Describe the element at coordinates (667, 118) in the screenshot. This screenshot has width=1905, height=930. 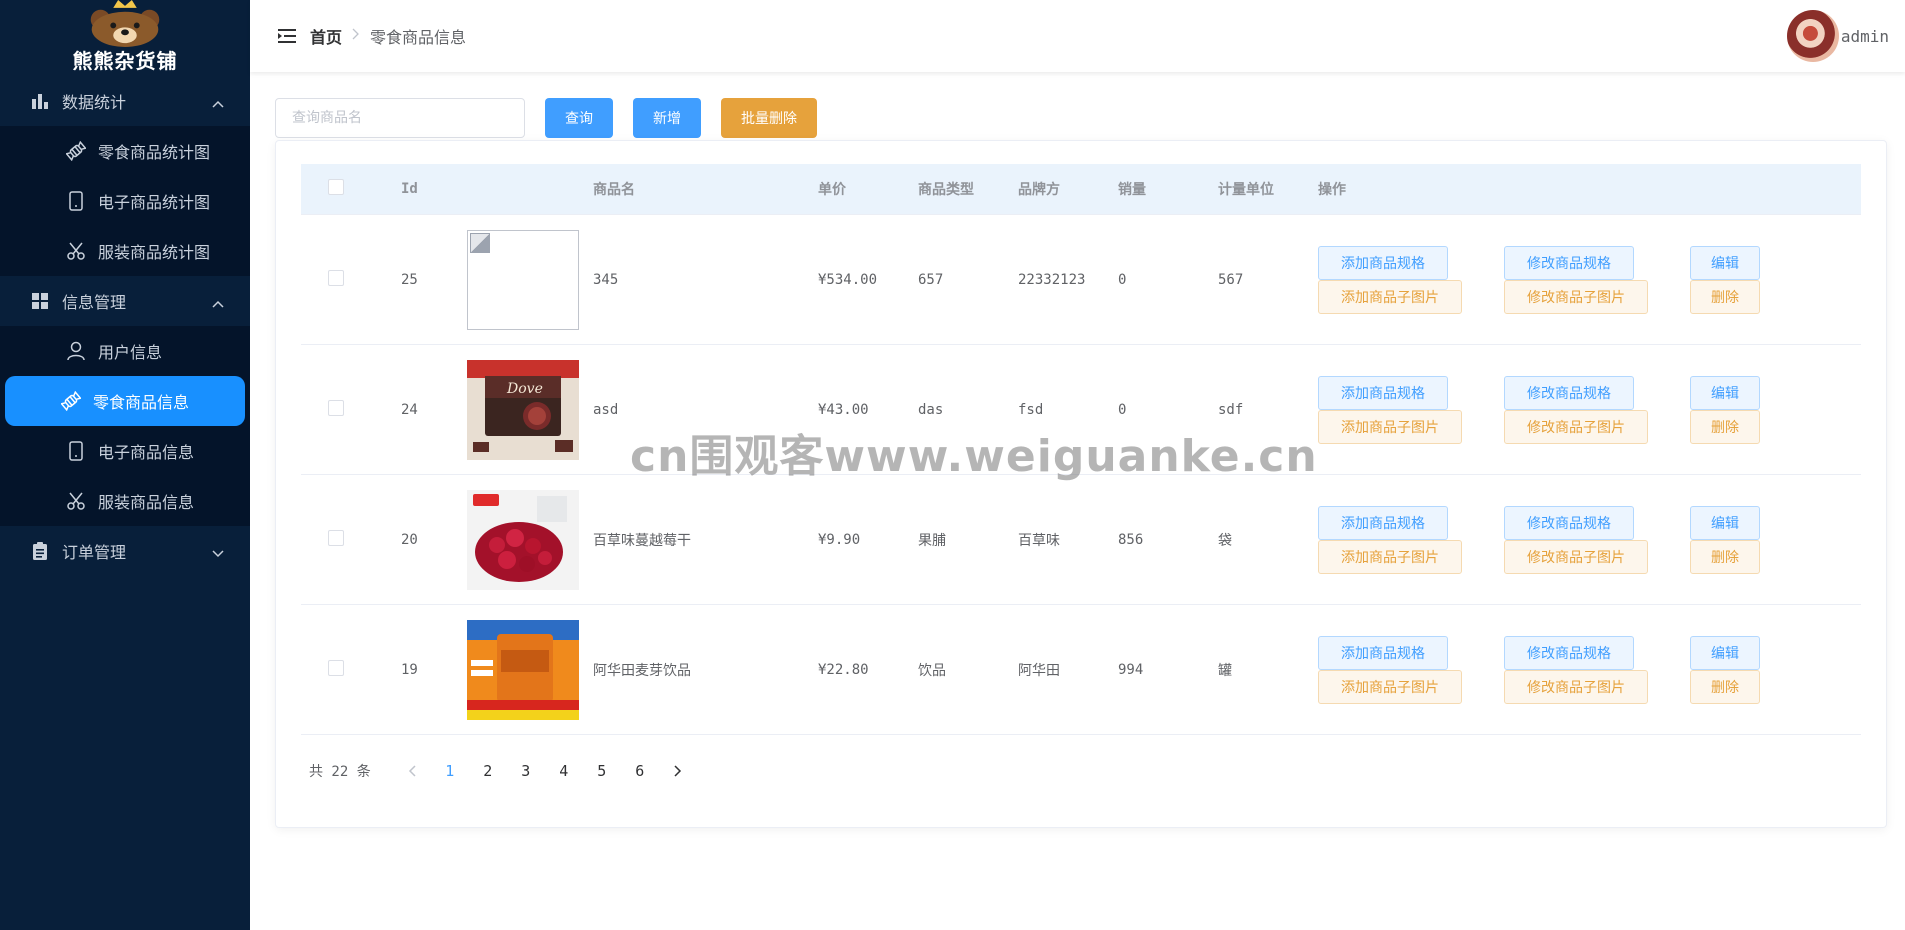
I see `add-button: 新增` at that location.